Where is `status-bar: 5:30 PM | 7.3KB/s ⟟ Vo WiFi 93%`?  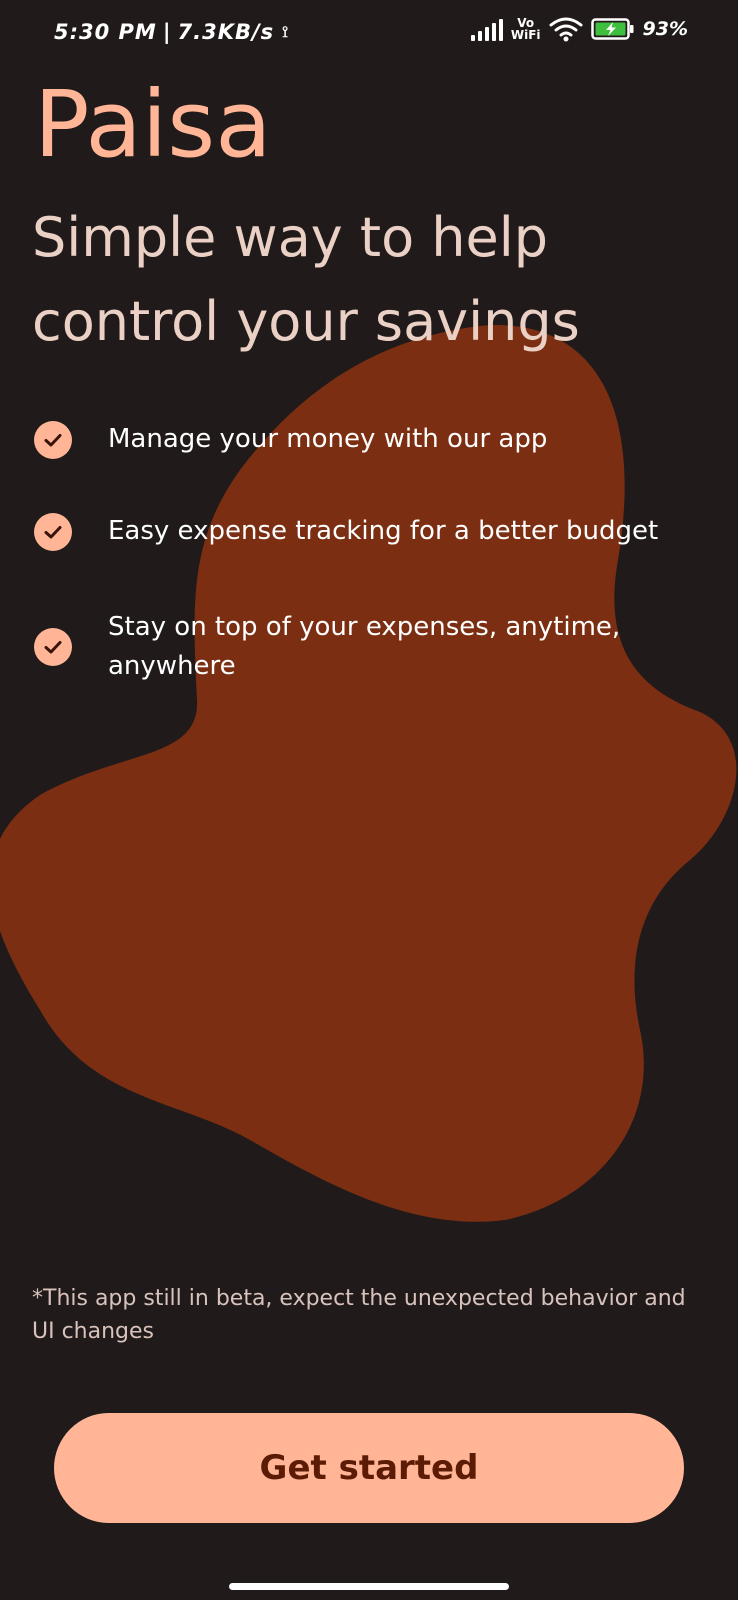
status-bar: 5:30 PM | 7.3KB/s ⟟ Vo WiFi 93% is located at coordinates (369, 37).